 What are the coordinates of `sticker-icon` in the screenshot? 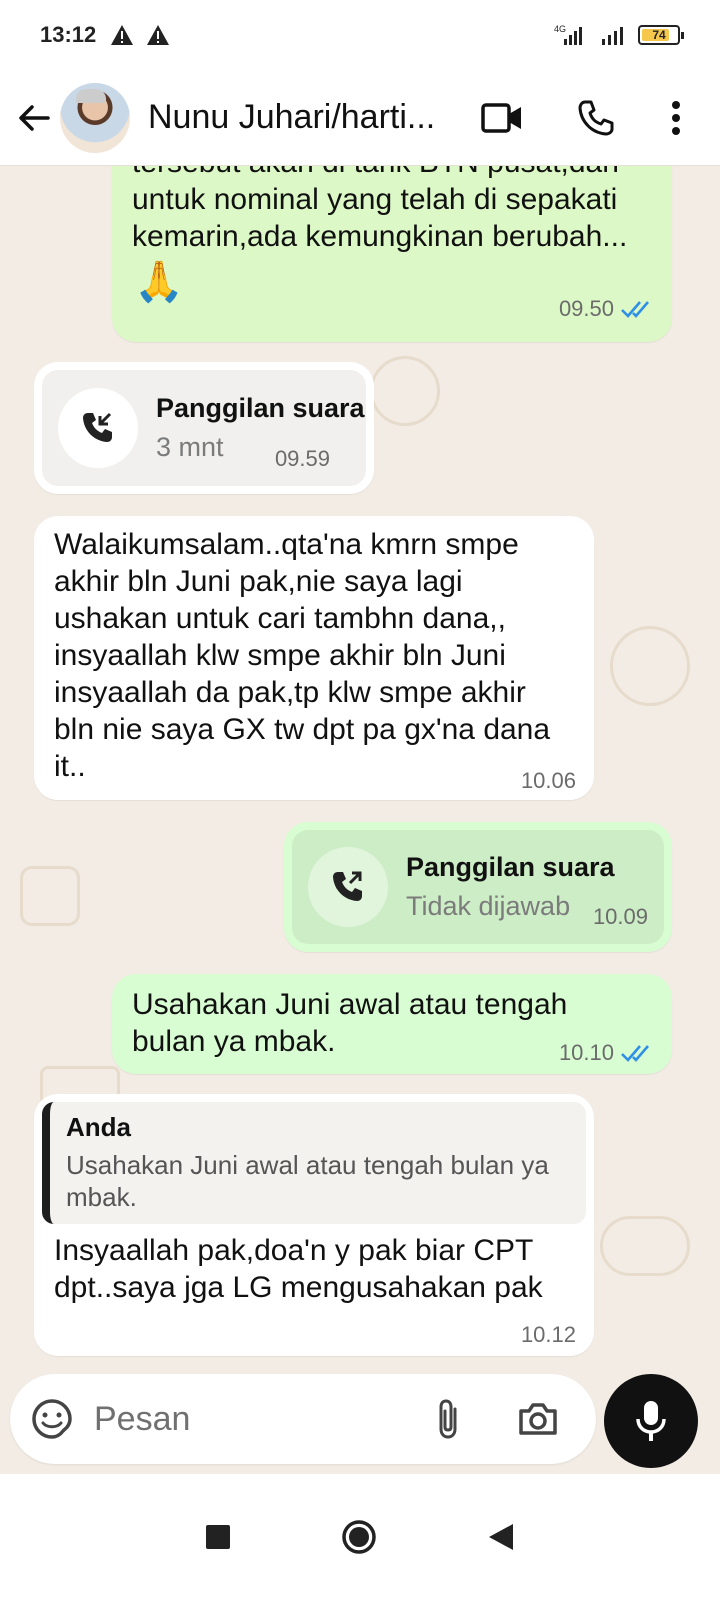 It's located at (52, 1419).